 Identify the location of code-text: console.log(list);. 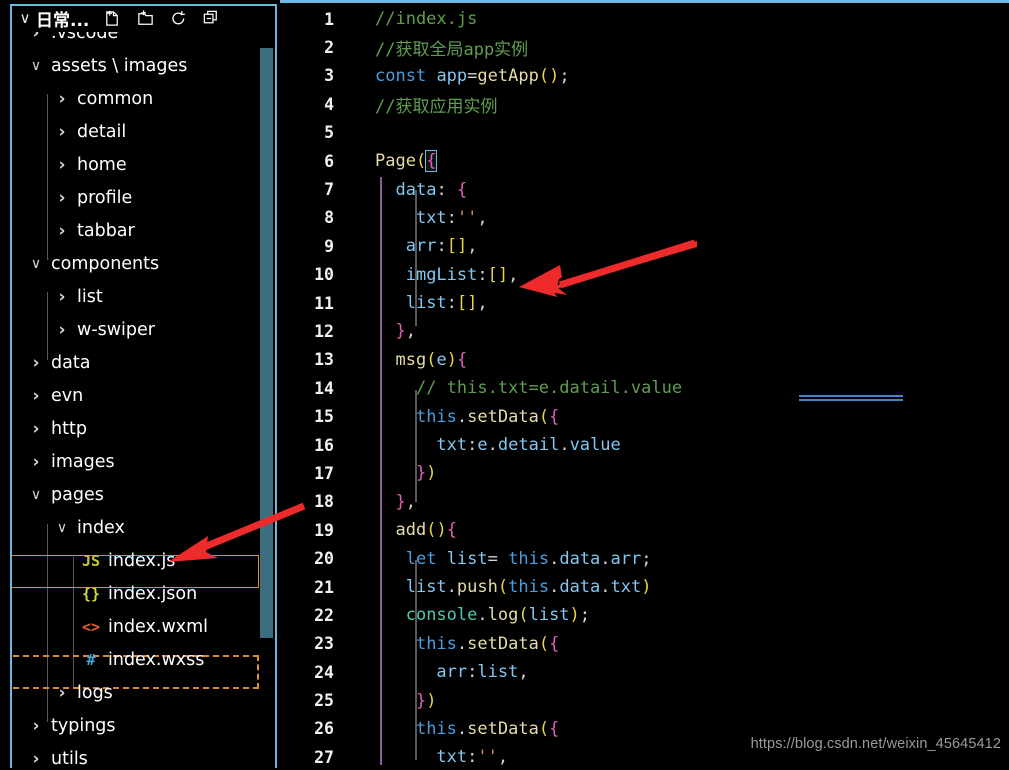
(498, 615).